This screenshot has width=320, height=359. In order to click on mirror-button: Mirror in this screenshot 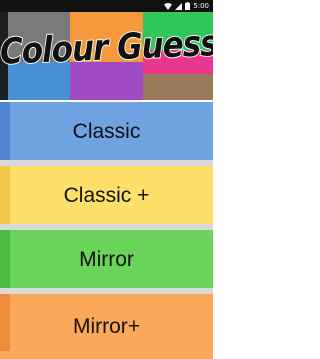, I will do `click(106, 263)`.